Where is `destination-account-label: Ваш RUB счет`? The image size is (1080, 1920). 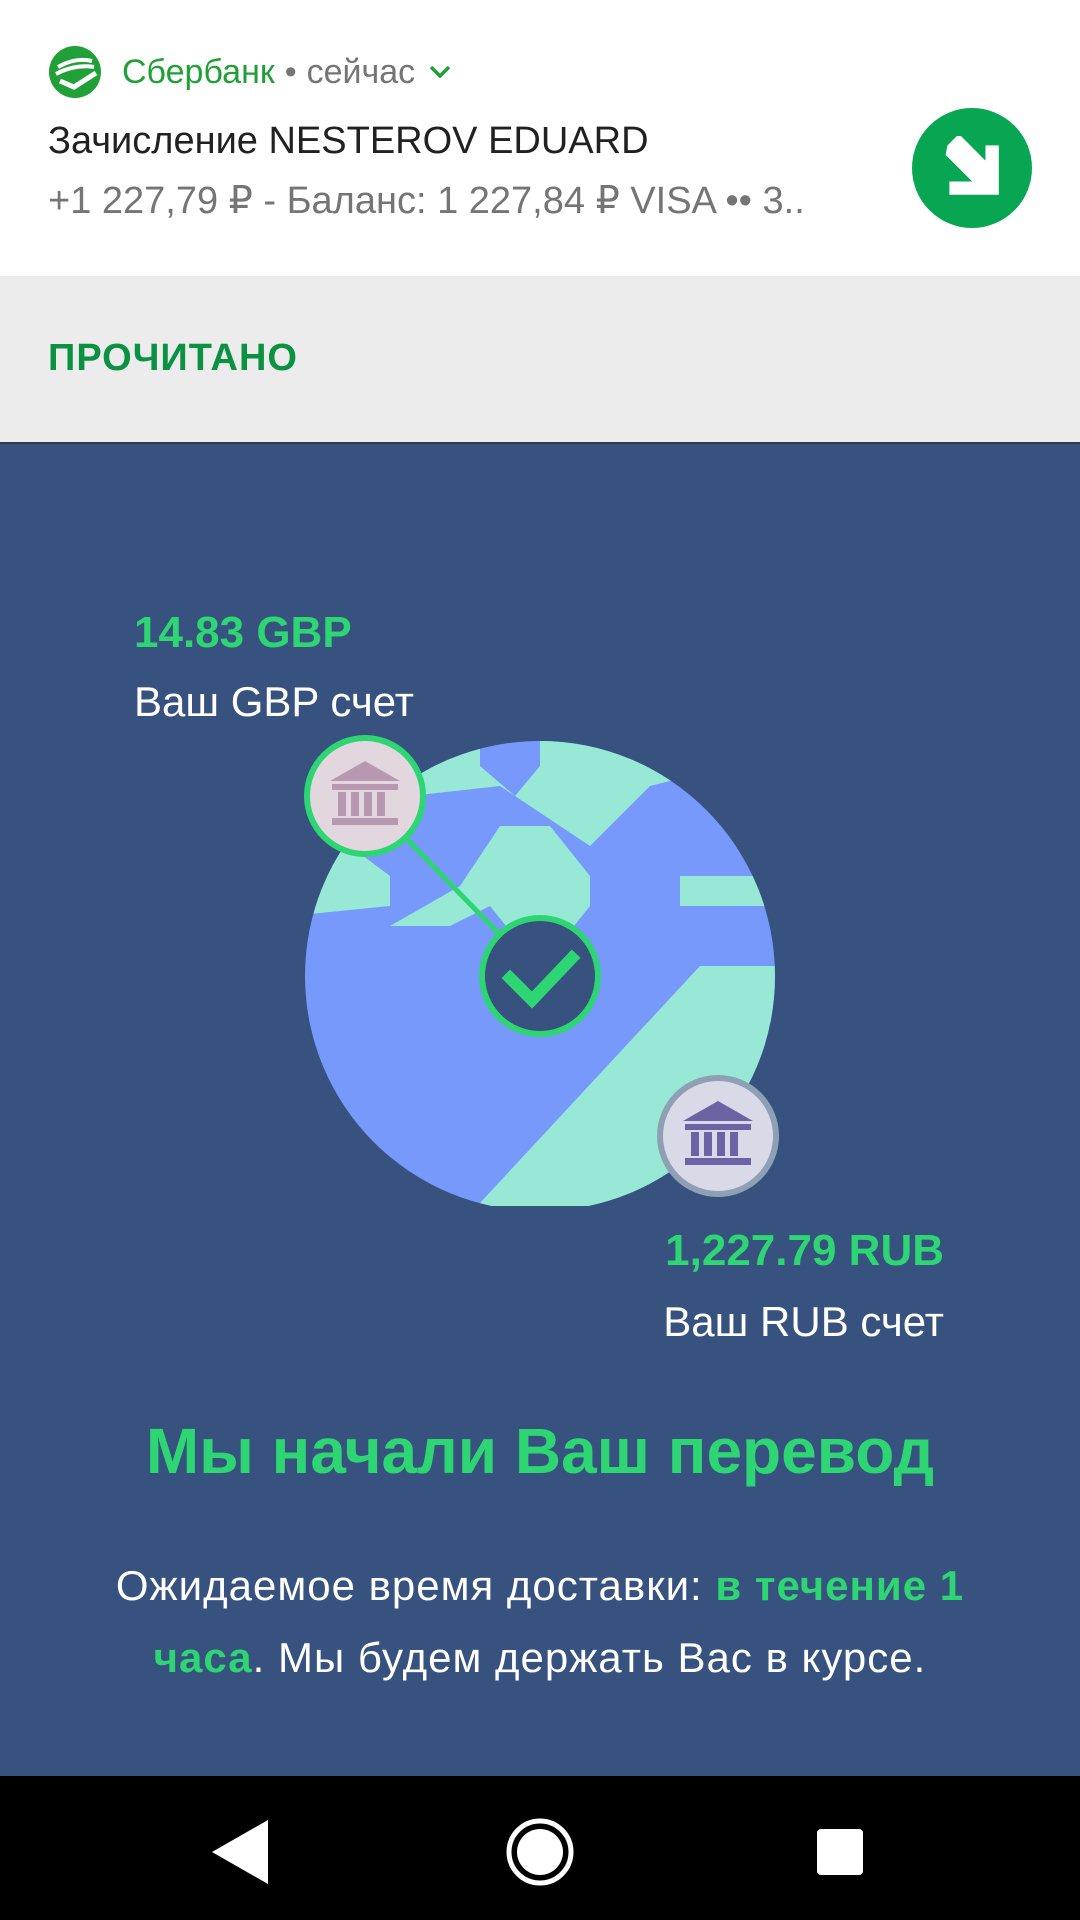
destination-account-label: Ваш RUB счет is located at coordinates (803, 1321).